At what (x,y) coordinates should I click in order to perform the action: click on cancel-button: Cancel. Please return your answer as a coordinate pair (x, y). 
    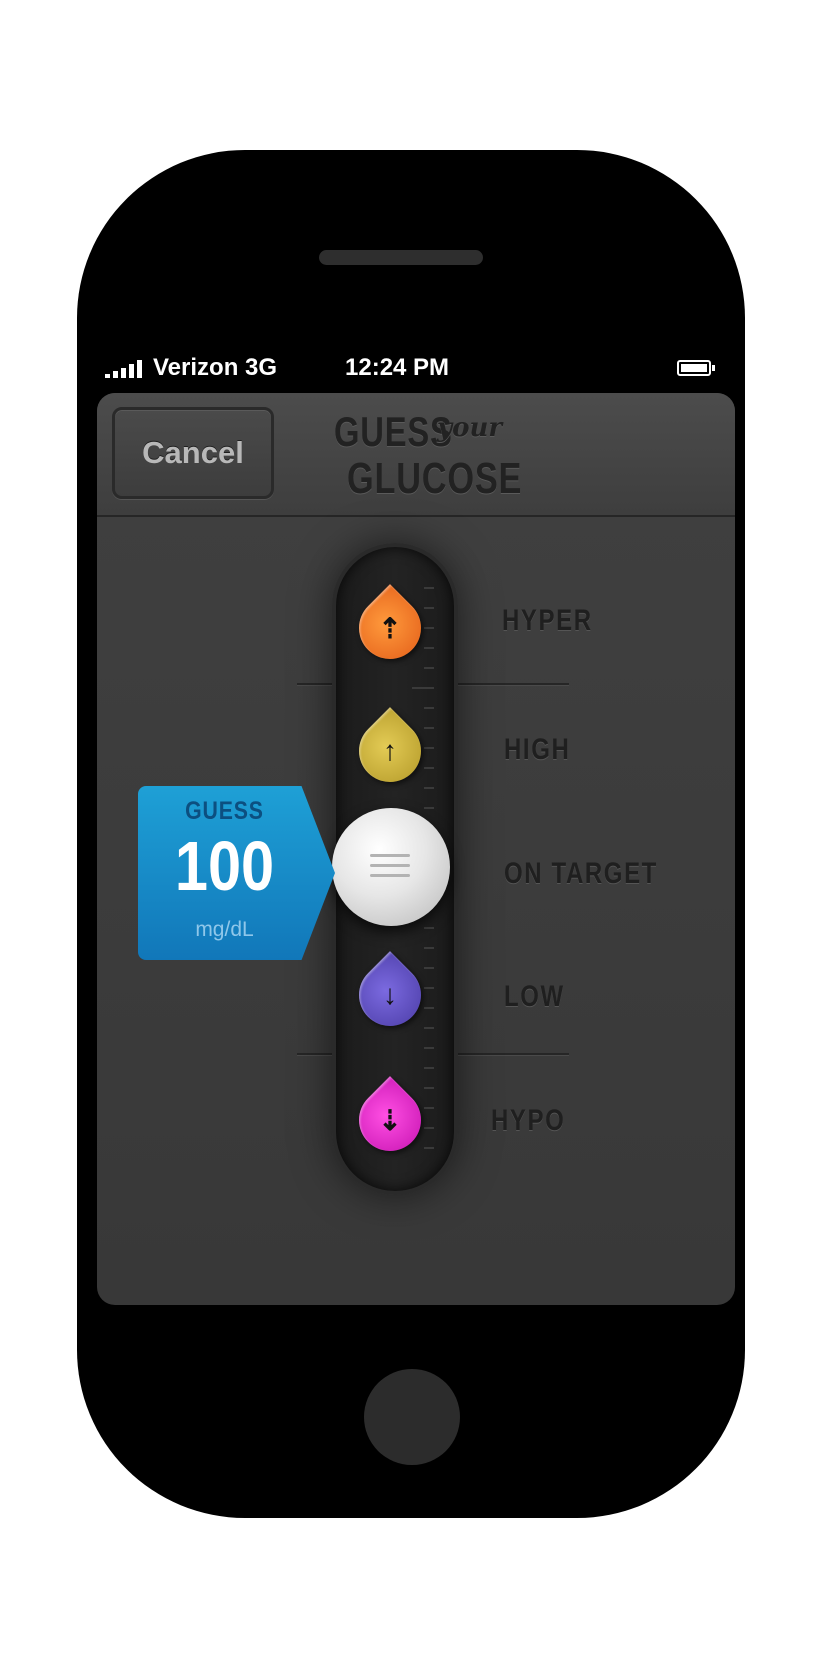
    Looking at the image, I should click on (193, 453).